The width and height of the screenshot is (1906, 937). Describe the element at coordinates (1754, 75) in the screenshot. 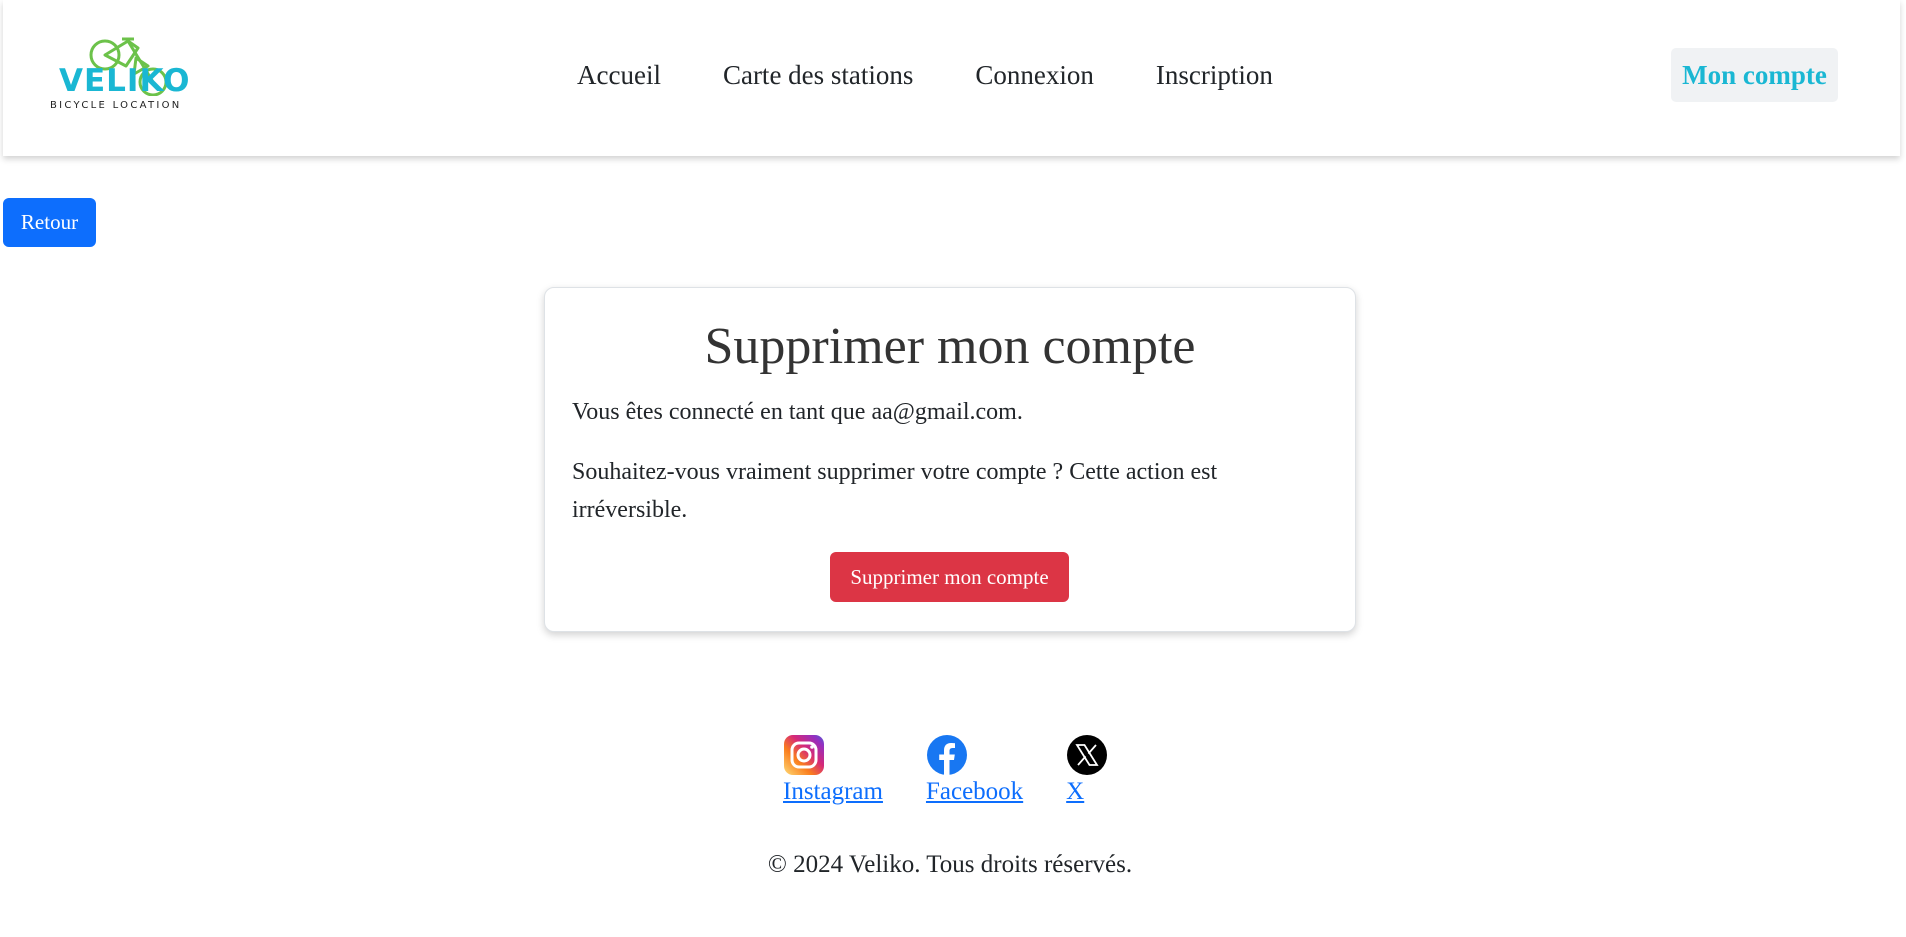

I see `my-account-button: Mon compte` at that location.